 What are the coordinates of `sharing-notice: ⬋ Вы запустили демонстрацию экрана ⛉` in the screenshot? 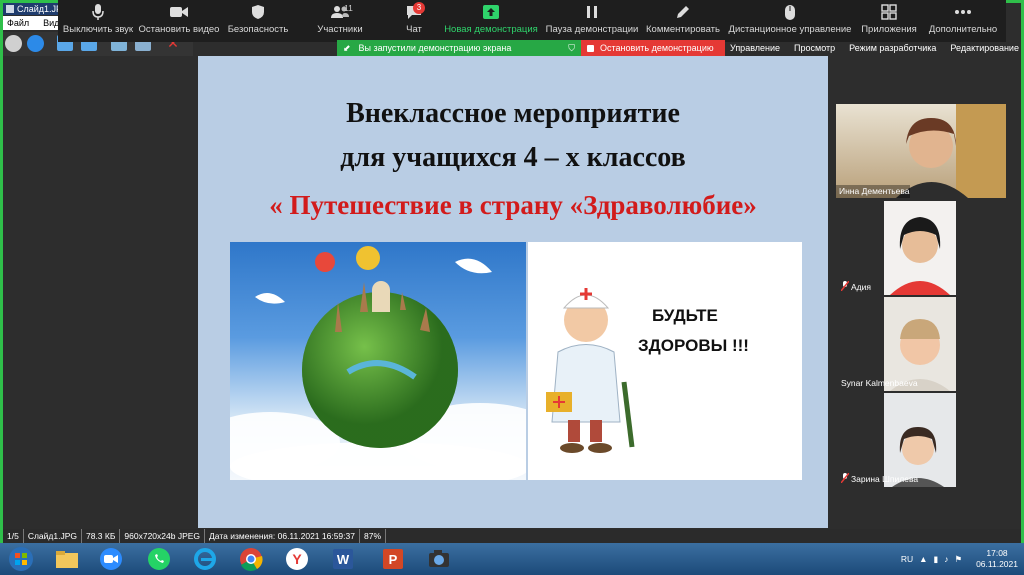 It's located at (459, 48).